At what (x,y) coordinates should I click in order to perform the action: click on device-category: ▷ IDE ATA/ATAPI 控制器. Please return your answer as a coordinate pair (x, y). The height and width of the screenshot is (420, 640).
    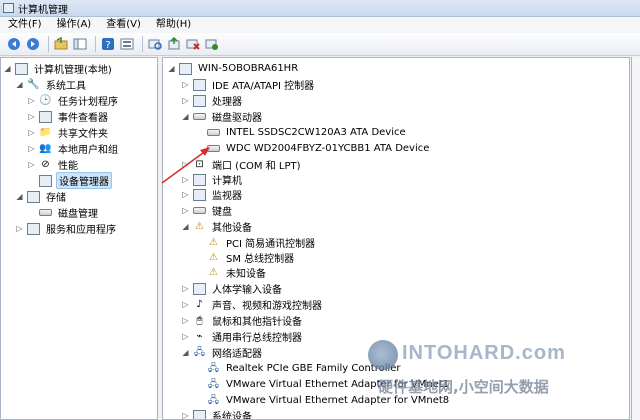
    Looking at the image, I should click on (248, 84).